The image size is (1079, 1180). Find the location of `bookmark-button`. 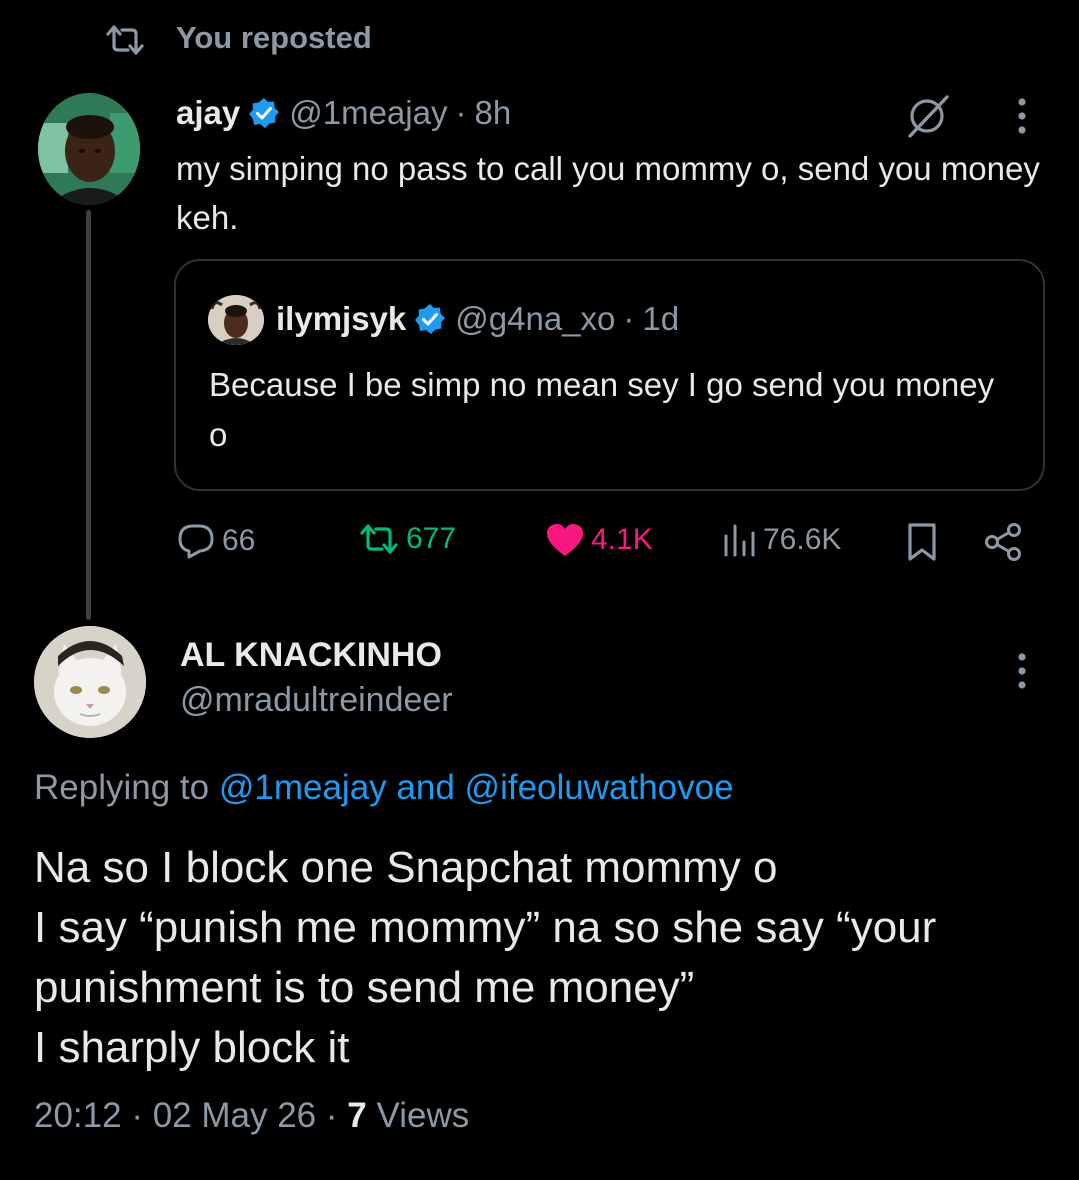

bookmark-button is located at coordinates (922, 542).